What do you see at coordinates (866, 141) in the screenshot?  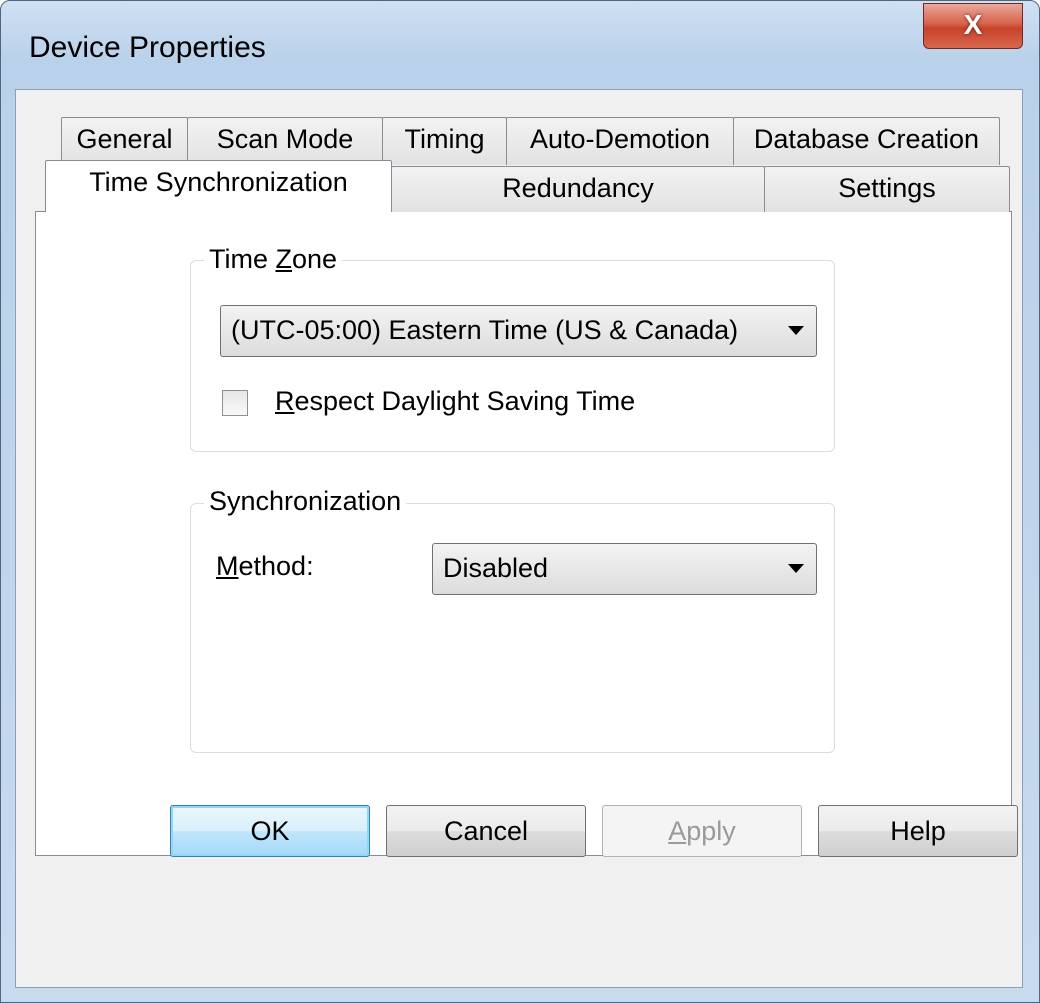 I see `tab-database-creation: Database Creation` at bounding box center [866, 141].